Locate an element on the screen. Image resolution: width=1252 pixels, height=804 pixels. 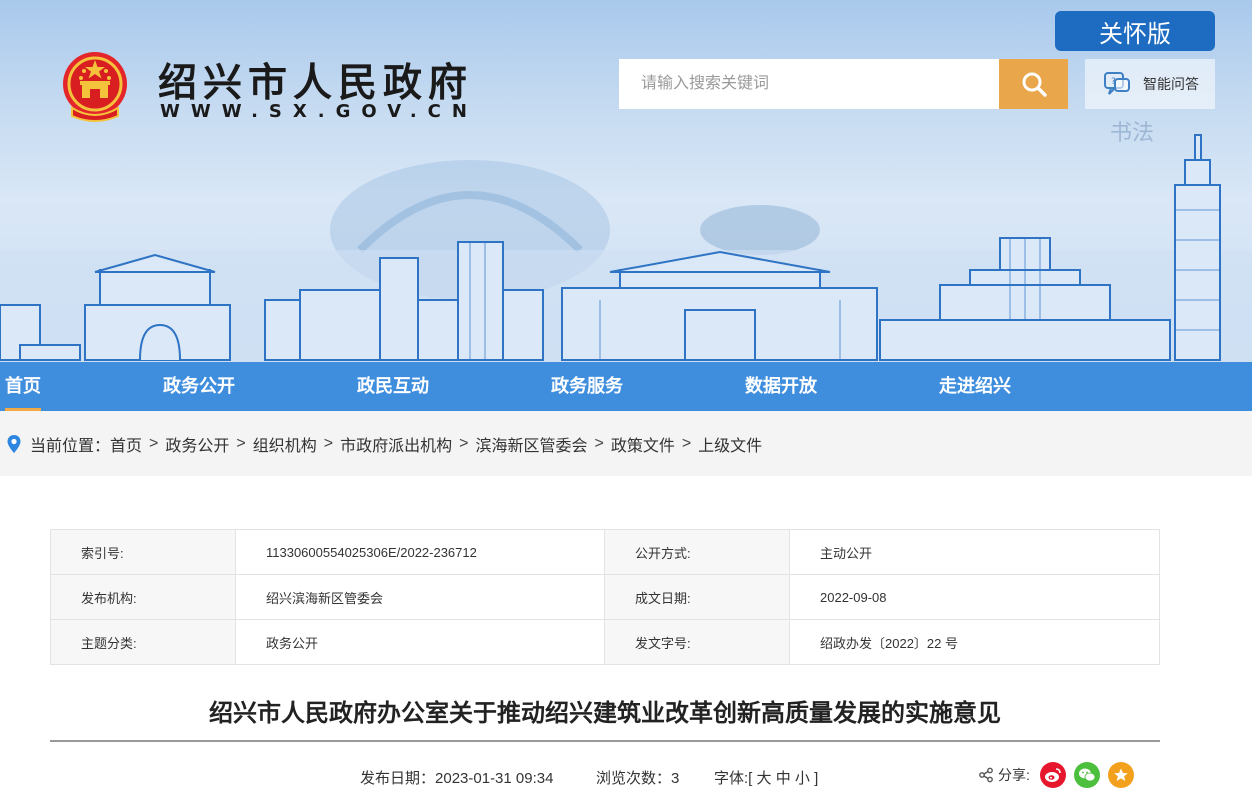
smart-qa-button: ? 智能问答 is located at coordinates (1150, 84).